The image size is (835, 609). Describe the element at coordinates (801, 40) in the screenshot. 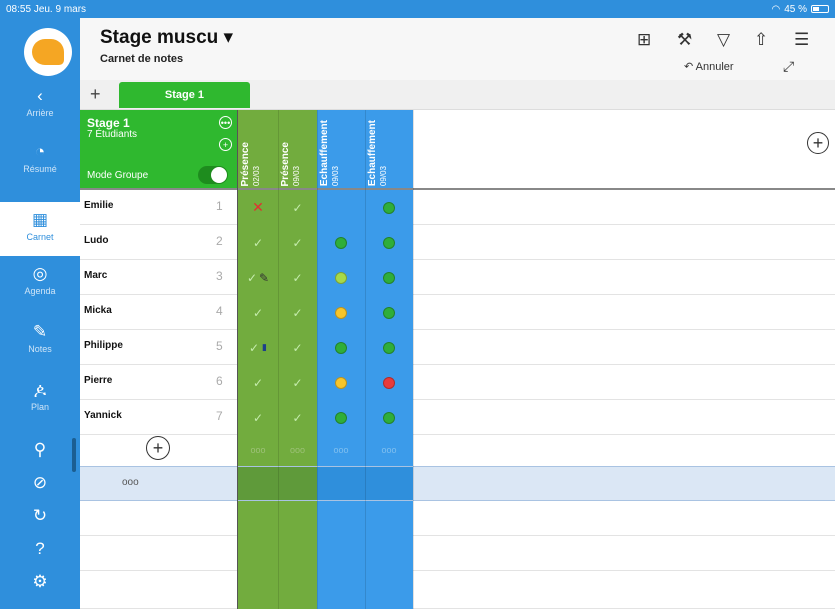

I see `toggles-icon: ☰` at that location.